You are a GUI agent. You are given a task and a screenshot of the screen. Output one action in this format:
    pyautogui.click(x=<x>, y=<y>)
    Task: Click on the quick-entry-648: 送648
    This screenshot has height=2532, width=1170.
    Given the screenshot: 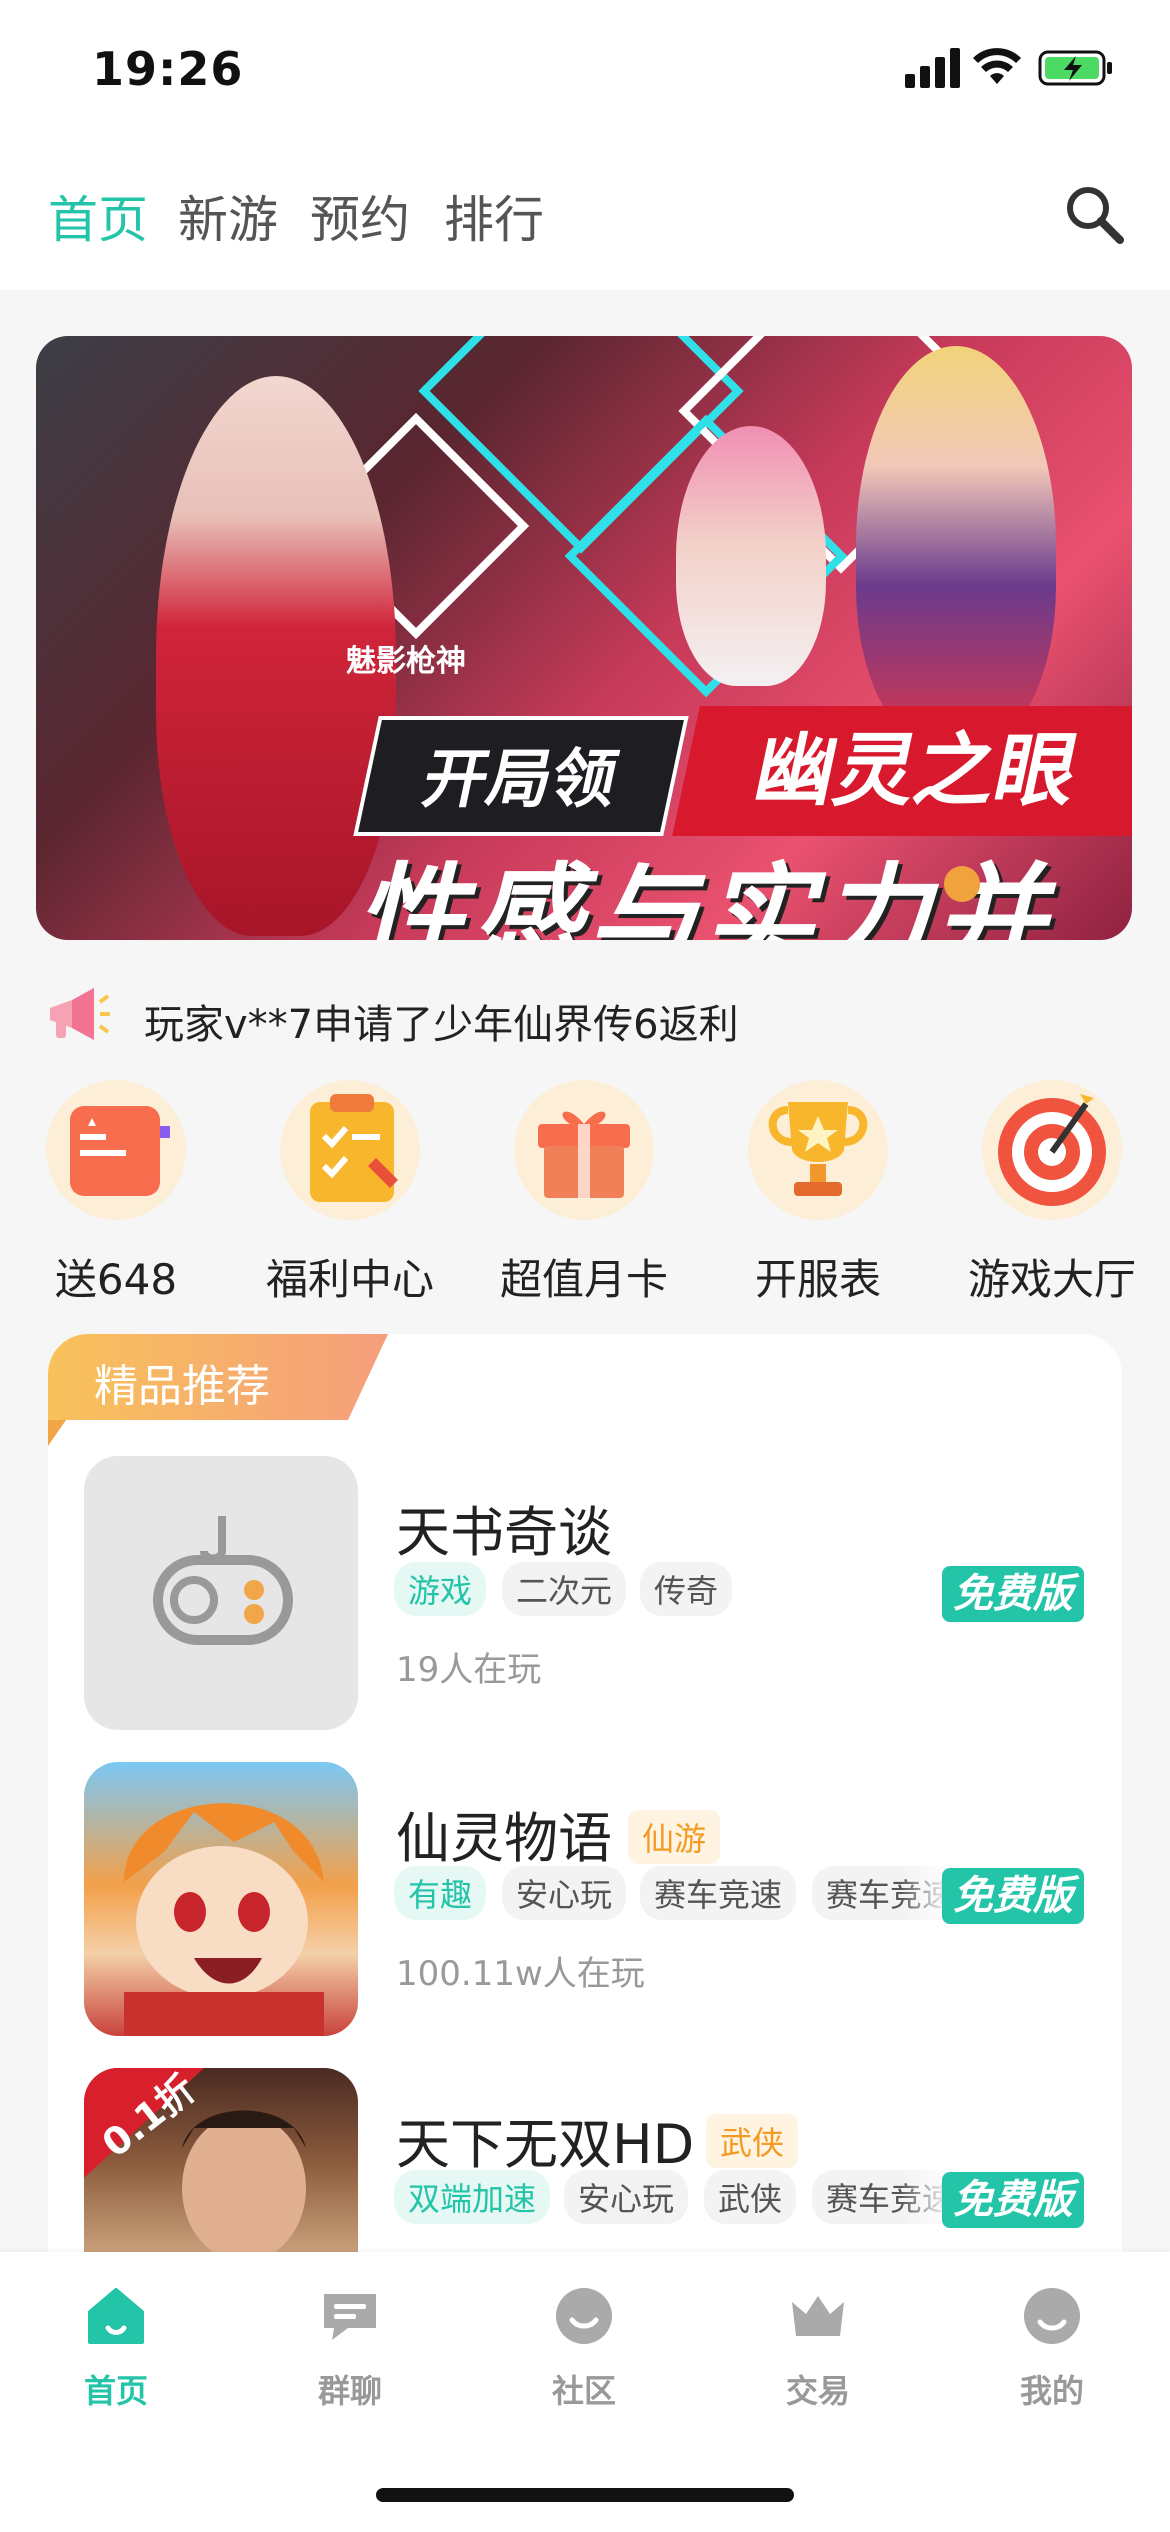 What is the action you would take?
    pyautogui.click(x=116, y=1193)
    